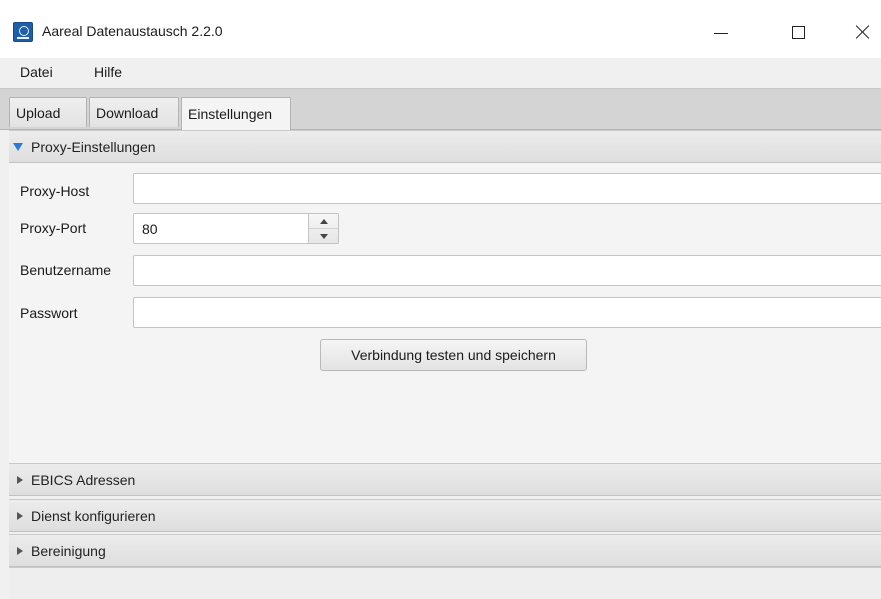  Describe the element at coordinates (18, 146) in the screenshot. I see `expanded-arrow-icon` at that location.